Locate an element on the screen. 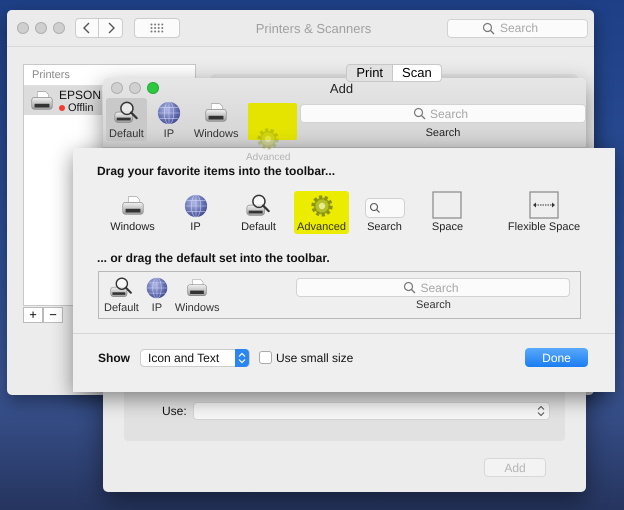  printer-name: EPSON is located at coordinates (80, 95).